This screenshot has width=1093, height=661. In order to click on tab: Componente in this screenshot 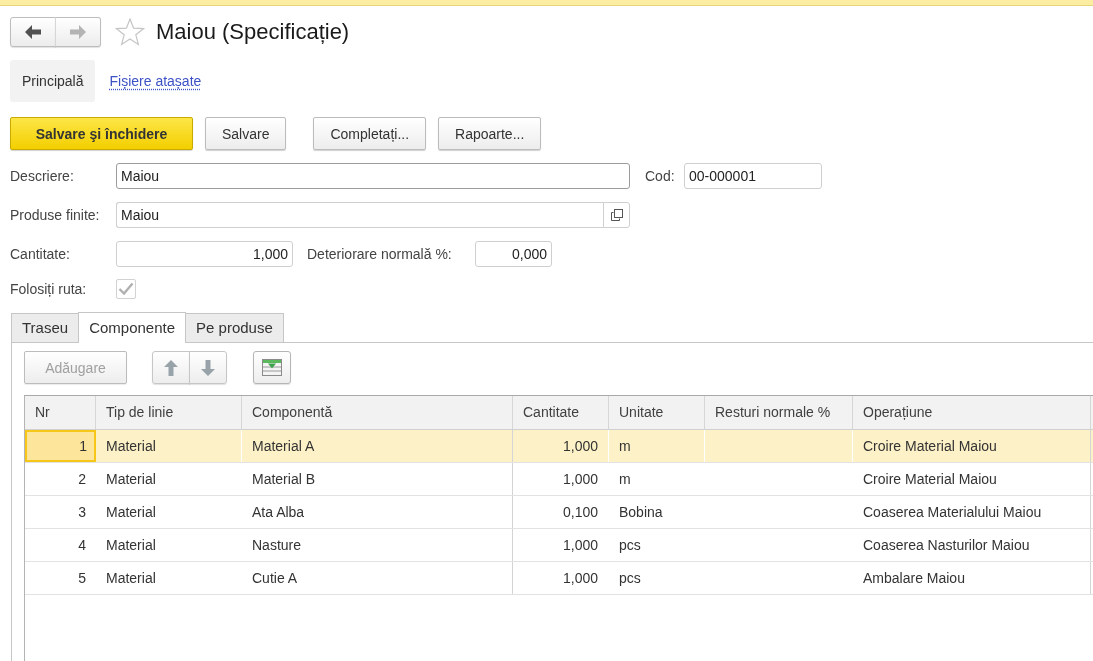, I will do `click(132, 327)`.